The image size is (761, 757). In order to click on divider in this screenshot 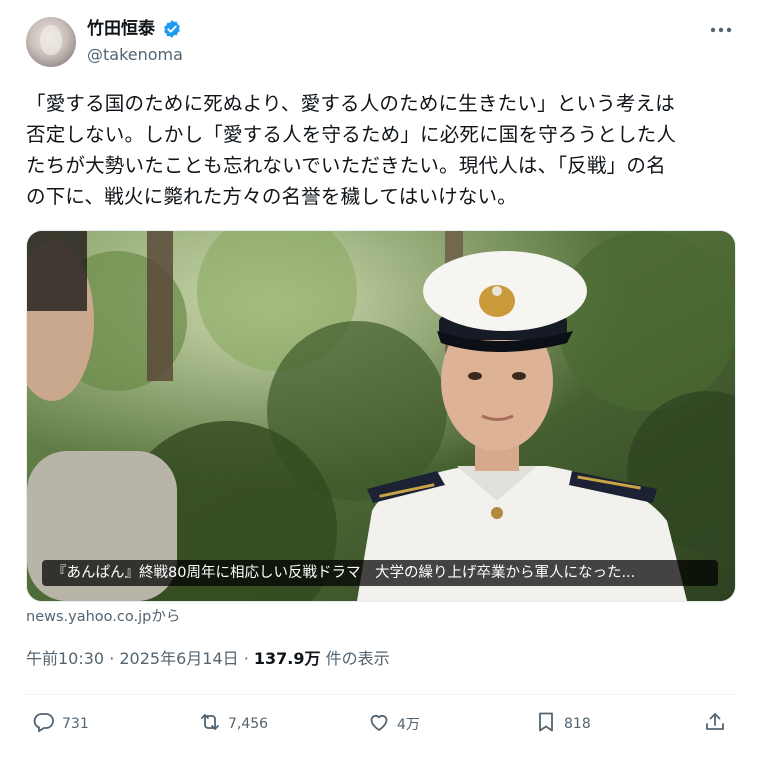, I will do `click(380, 694)`.